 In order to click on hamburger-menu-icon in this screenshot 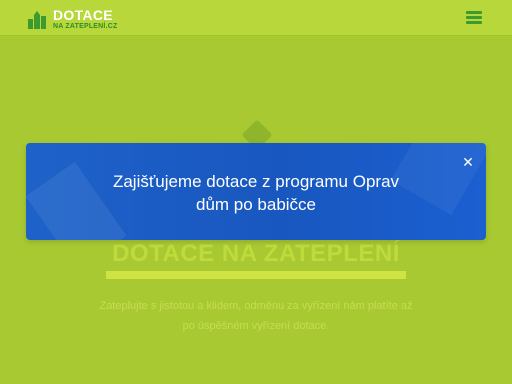, I will do `click(474, 18)`.